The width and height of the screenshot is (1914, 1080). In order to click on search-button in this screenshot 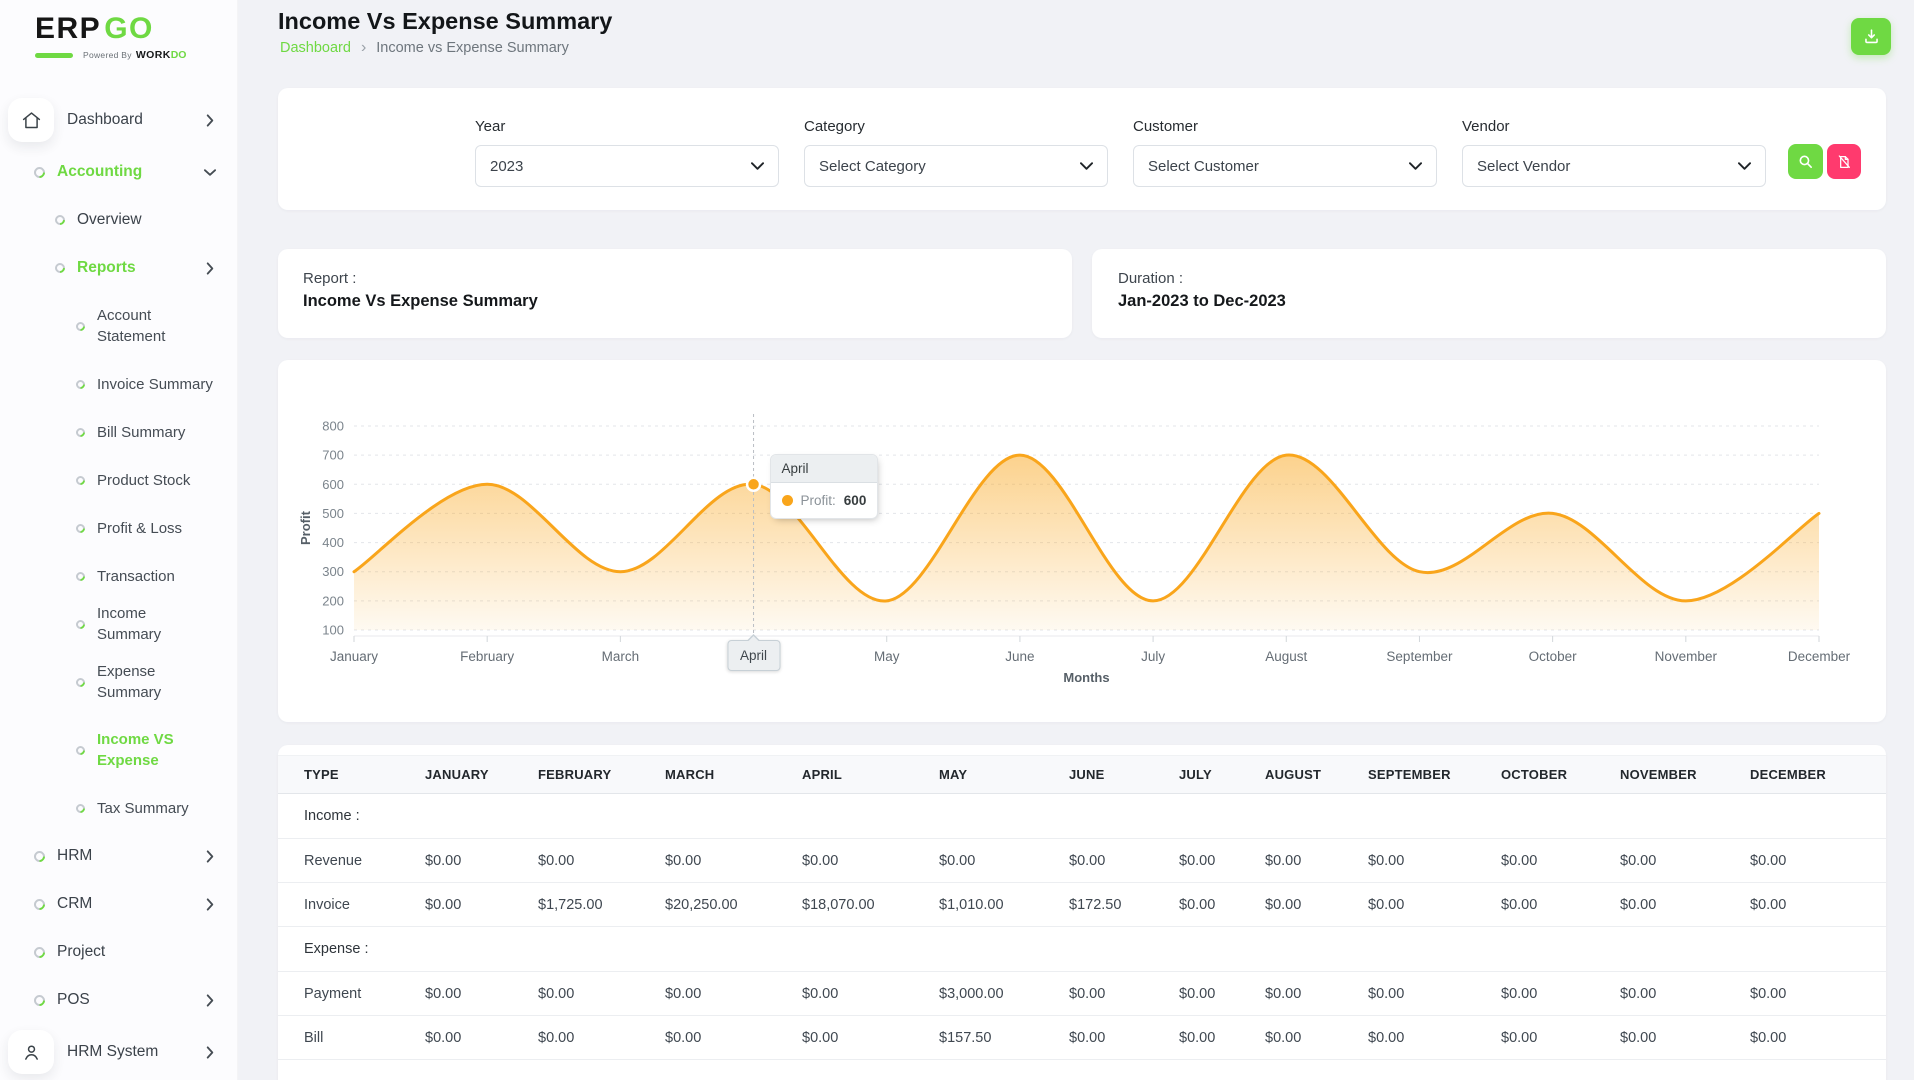, I will do `click(1805, 161)`.